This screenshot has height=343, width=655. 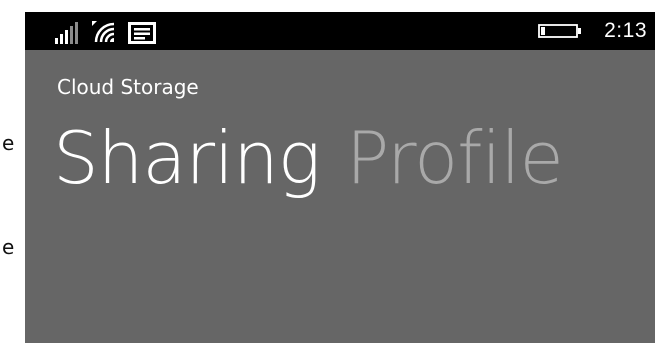 I want to click on wifi-icon, so click(x=103, y=32).